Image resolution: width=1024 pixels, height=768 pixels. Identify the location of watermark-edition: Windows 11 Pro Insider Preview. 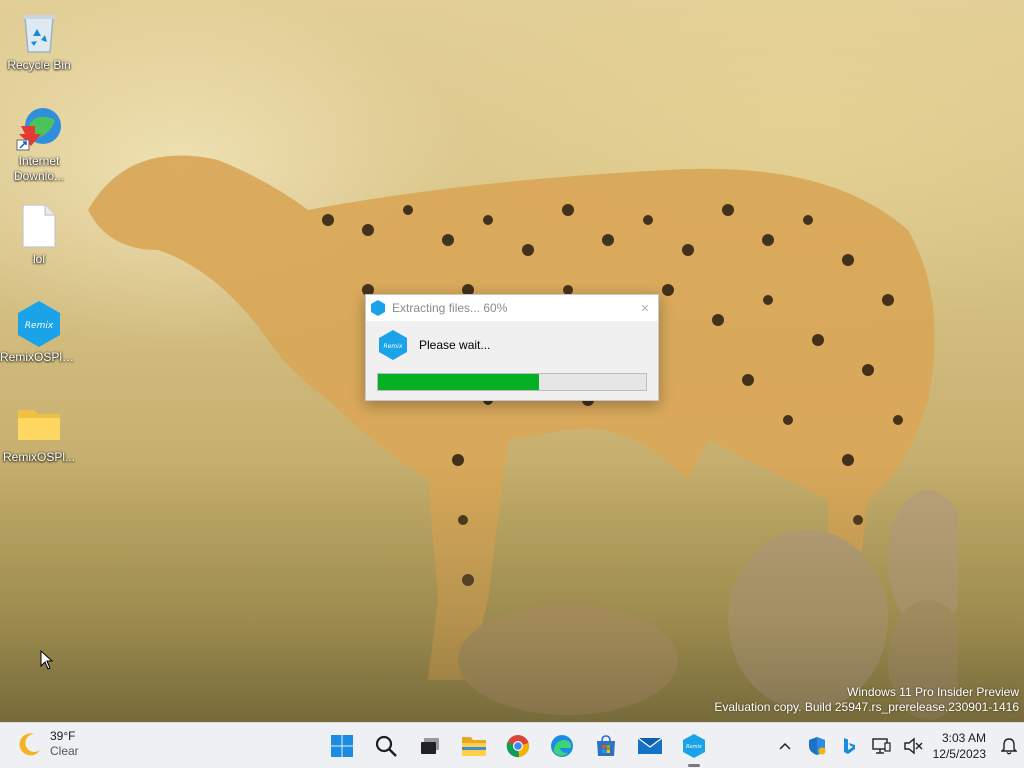
(933, 692).